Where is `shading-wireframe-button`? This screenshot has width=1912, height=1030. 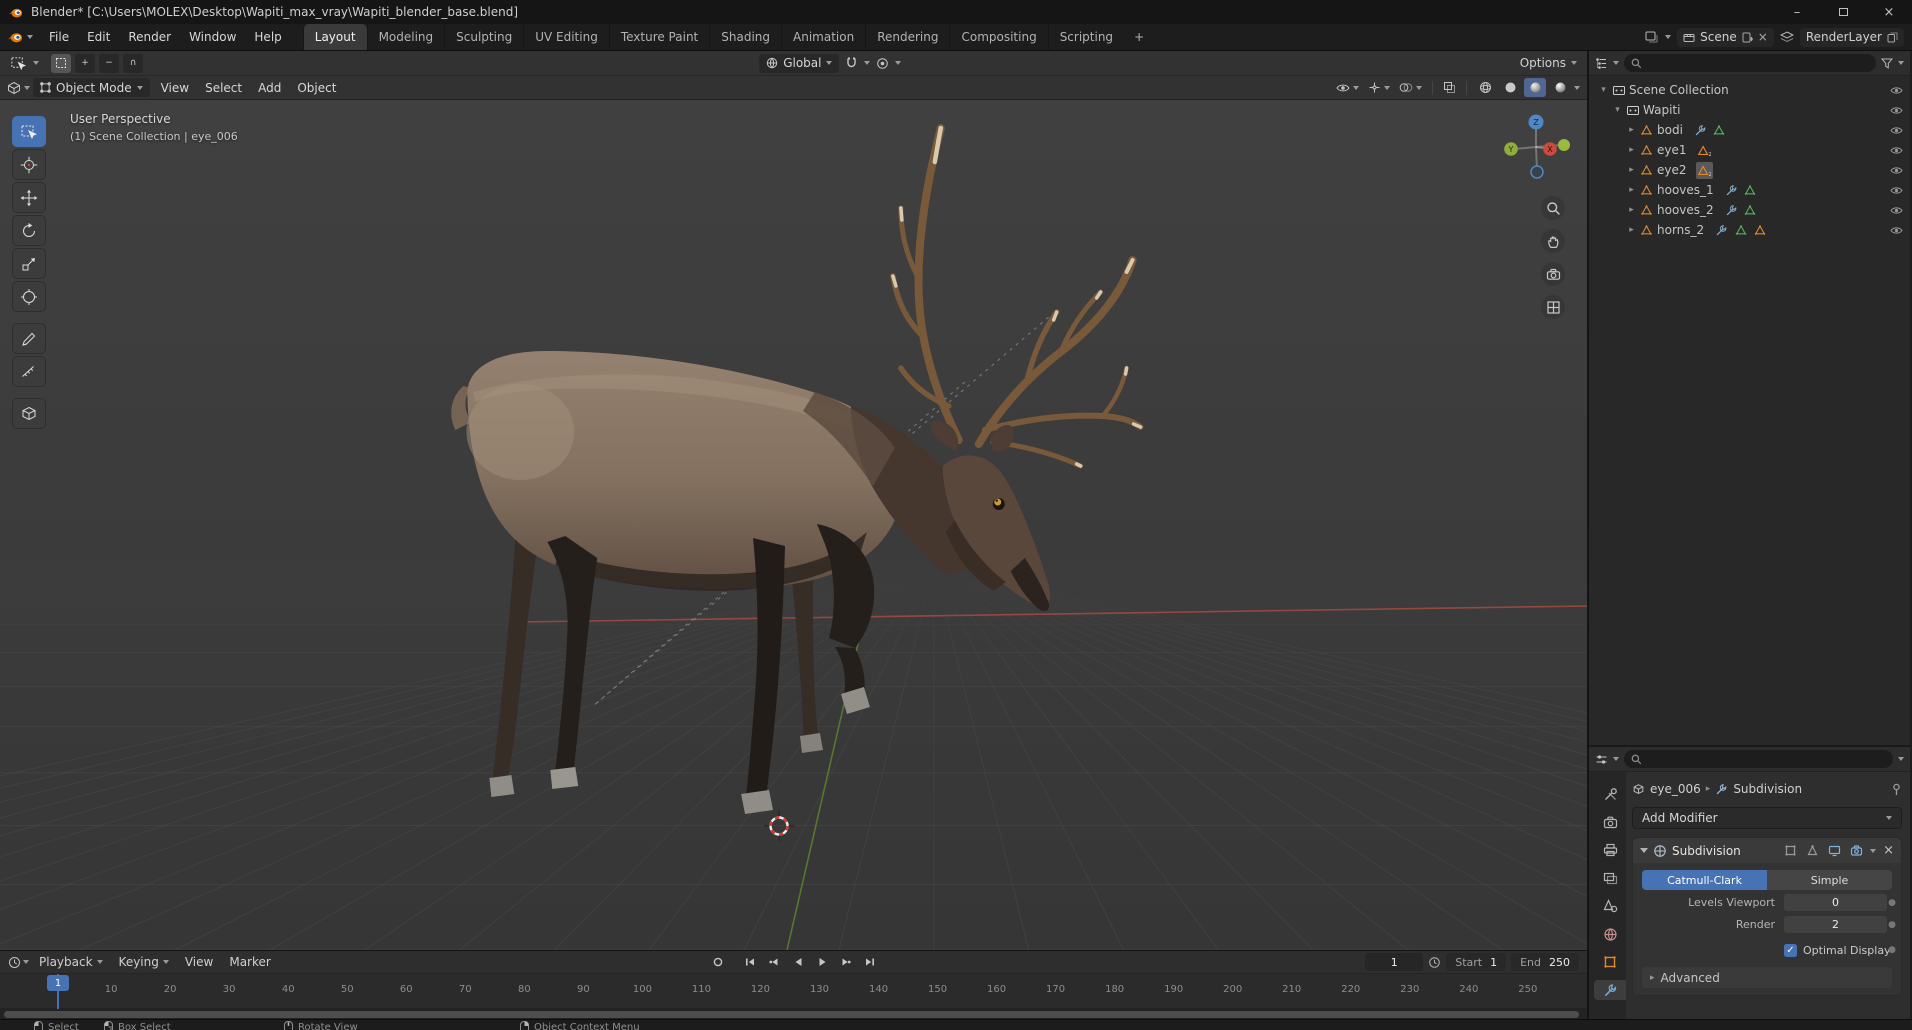 shading-wireframe-button is located at coordinates (1485, 87).